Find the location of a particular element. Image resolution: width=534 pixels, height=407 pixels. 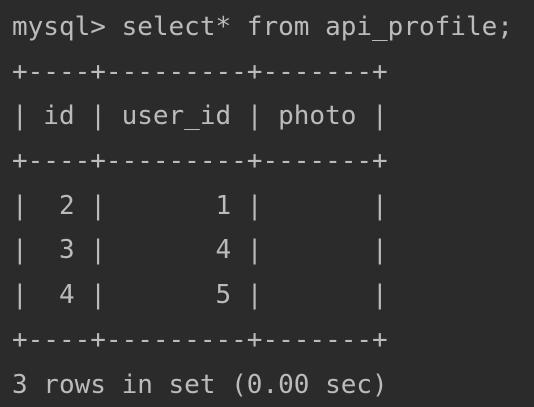

result-summary: 3 rows in set (0.00 sec) is located at coordinates (273, 385).